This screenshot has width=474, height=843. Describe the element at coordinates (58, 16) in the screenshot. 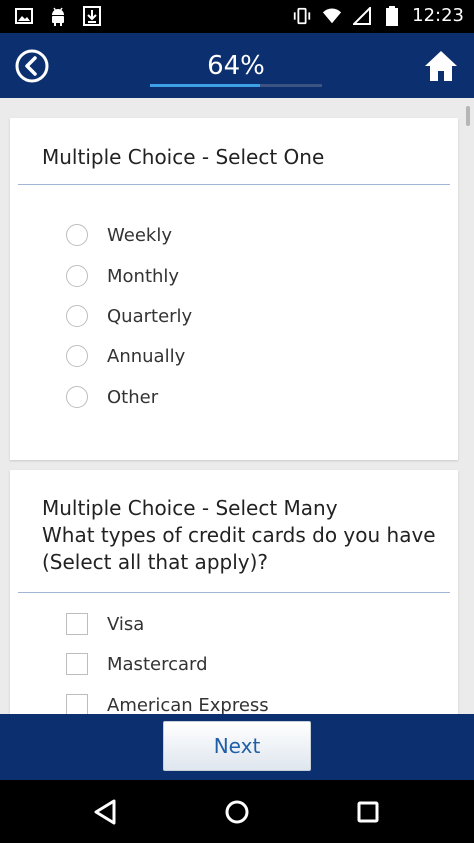

I see `android-icon` at that location.